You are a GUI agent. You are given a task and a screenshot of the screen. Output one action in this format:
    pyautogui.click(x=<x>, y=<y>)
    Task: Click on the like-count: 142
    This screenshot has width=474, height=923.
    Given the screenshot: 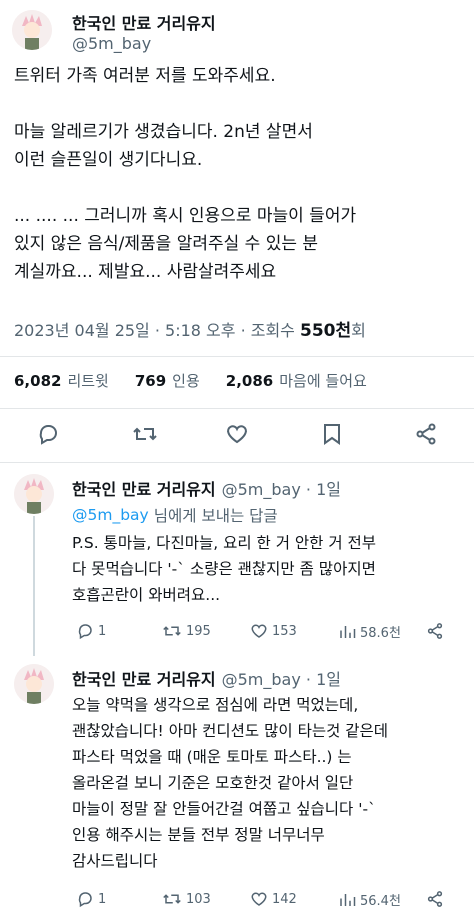 What is the action you would take?
    pyautogui.click(x=273, y=899)
    